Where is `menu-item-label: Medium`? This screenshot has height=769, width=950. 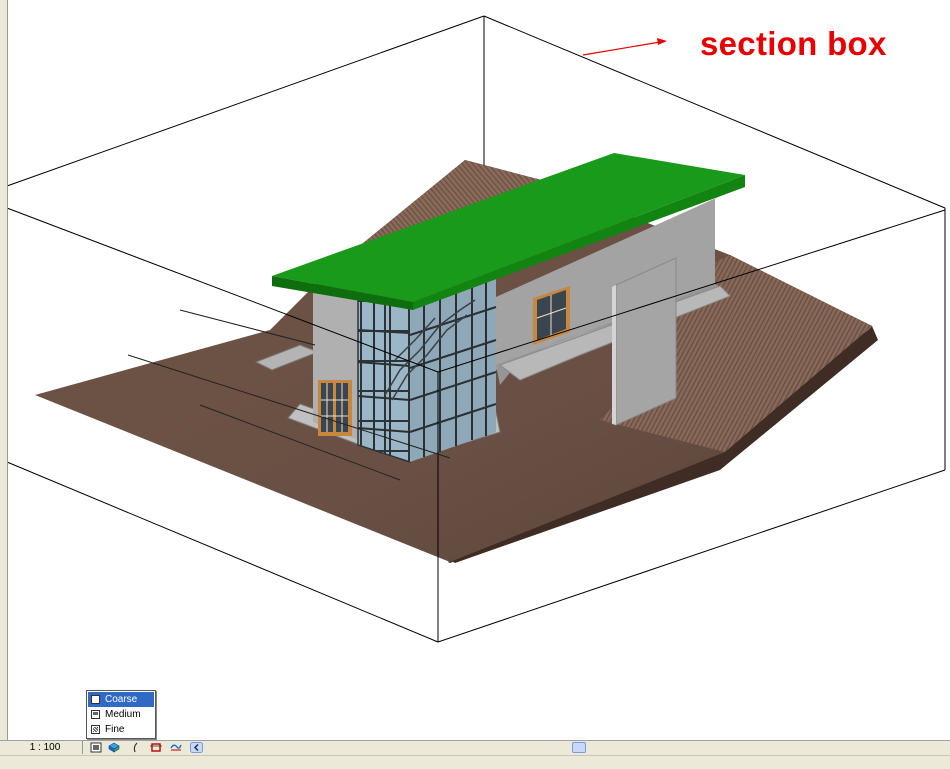
menu-item-label: Medium is located at coordinates (123, 714).